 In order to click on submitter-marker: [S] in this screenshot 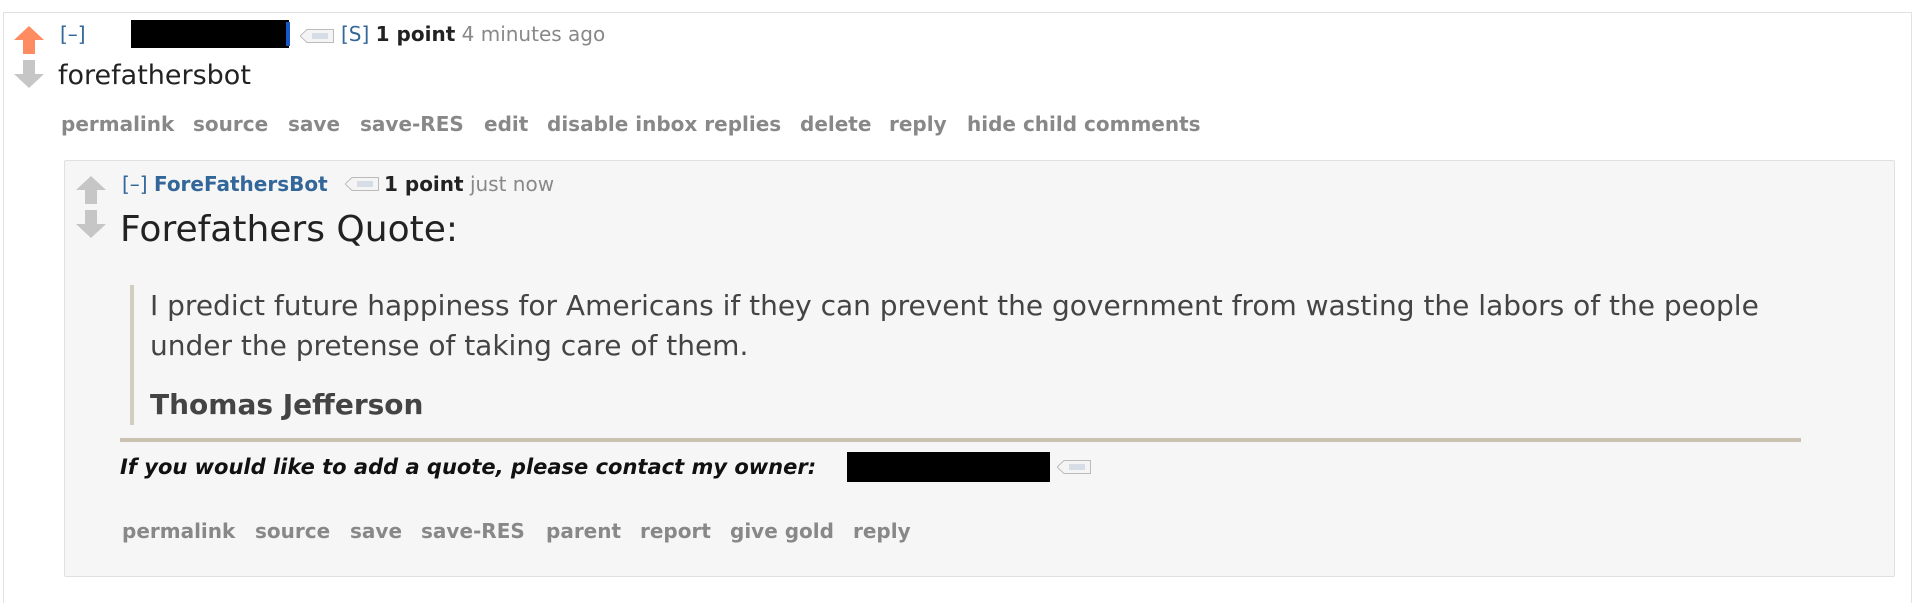, I will do `click(355, 34)`.